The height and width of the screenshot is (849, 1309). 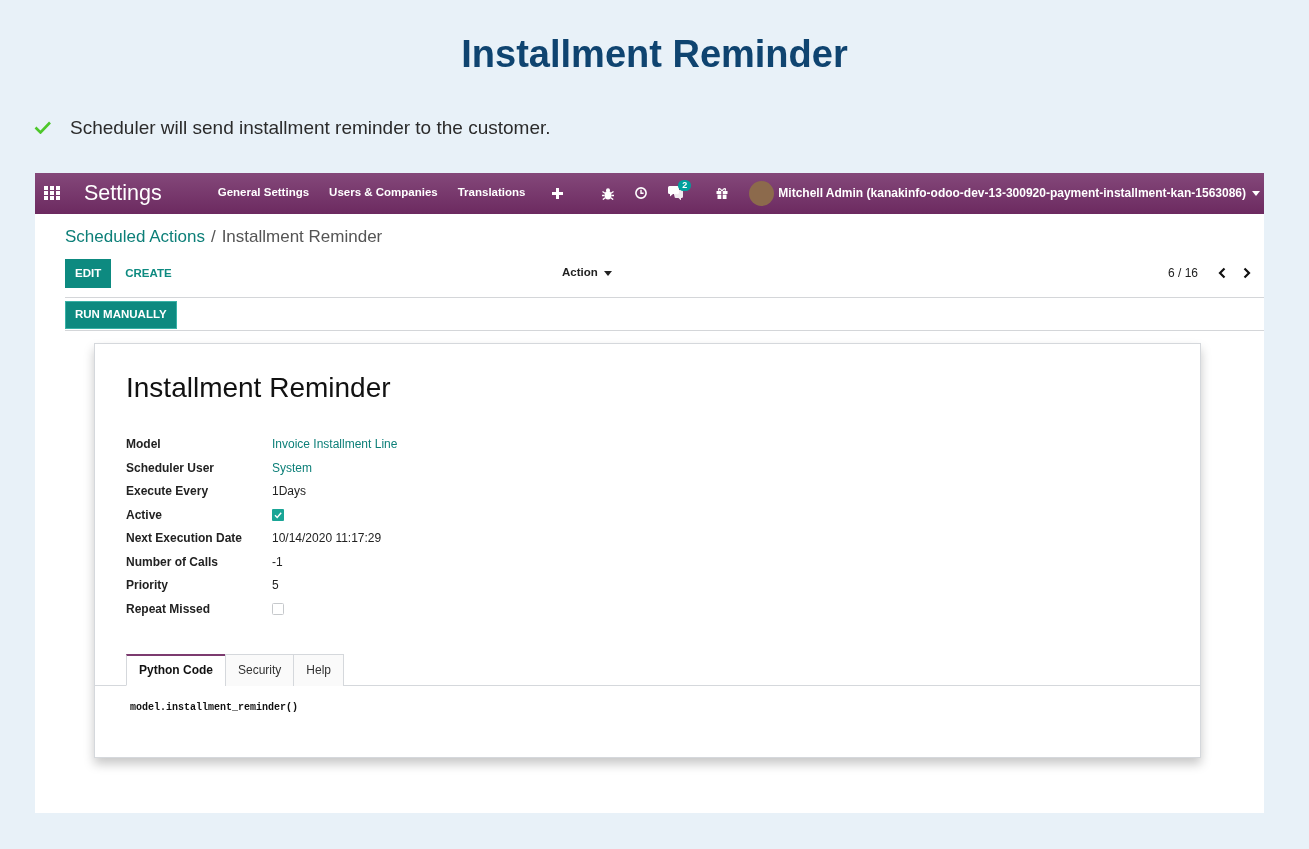 What do you see at coordinates (1019, 193) in the screenshot?
I see `user-menu-toggle: Mitchell Admin (kanakinfo-odoo-dev-13-300920-payment-installment-kan-1563086)` at bounding box center [1019, 193].